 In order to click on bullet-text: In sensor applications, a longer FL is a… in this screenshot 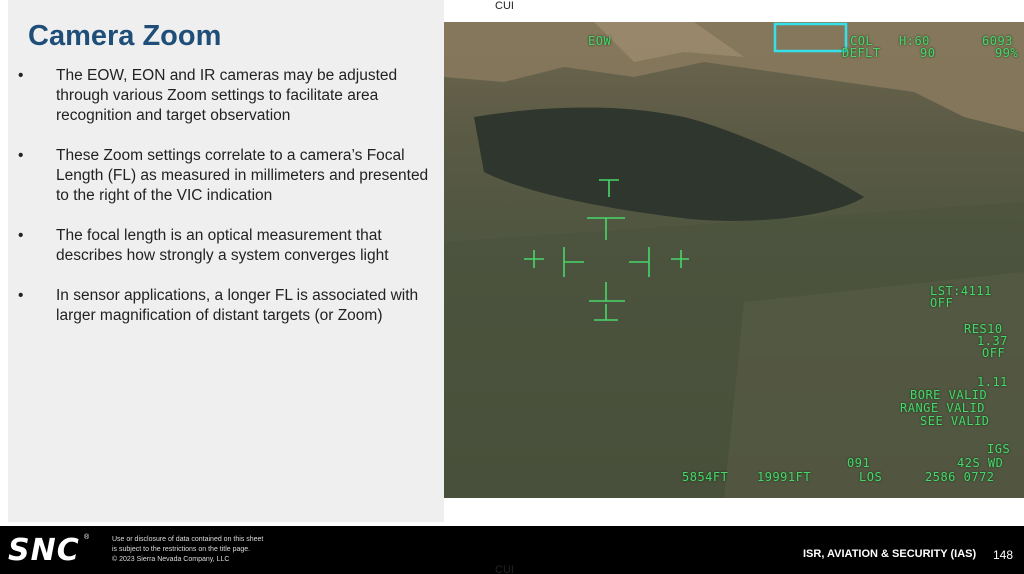, I will do `click(237, 305)`.